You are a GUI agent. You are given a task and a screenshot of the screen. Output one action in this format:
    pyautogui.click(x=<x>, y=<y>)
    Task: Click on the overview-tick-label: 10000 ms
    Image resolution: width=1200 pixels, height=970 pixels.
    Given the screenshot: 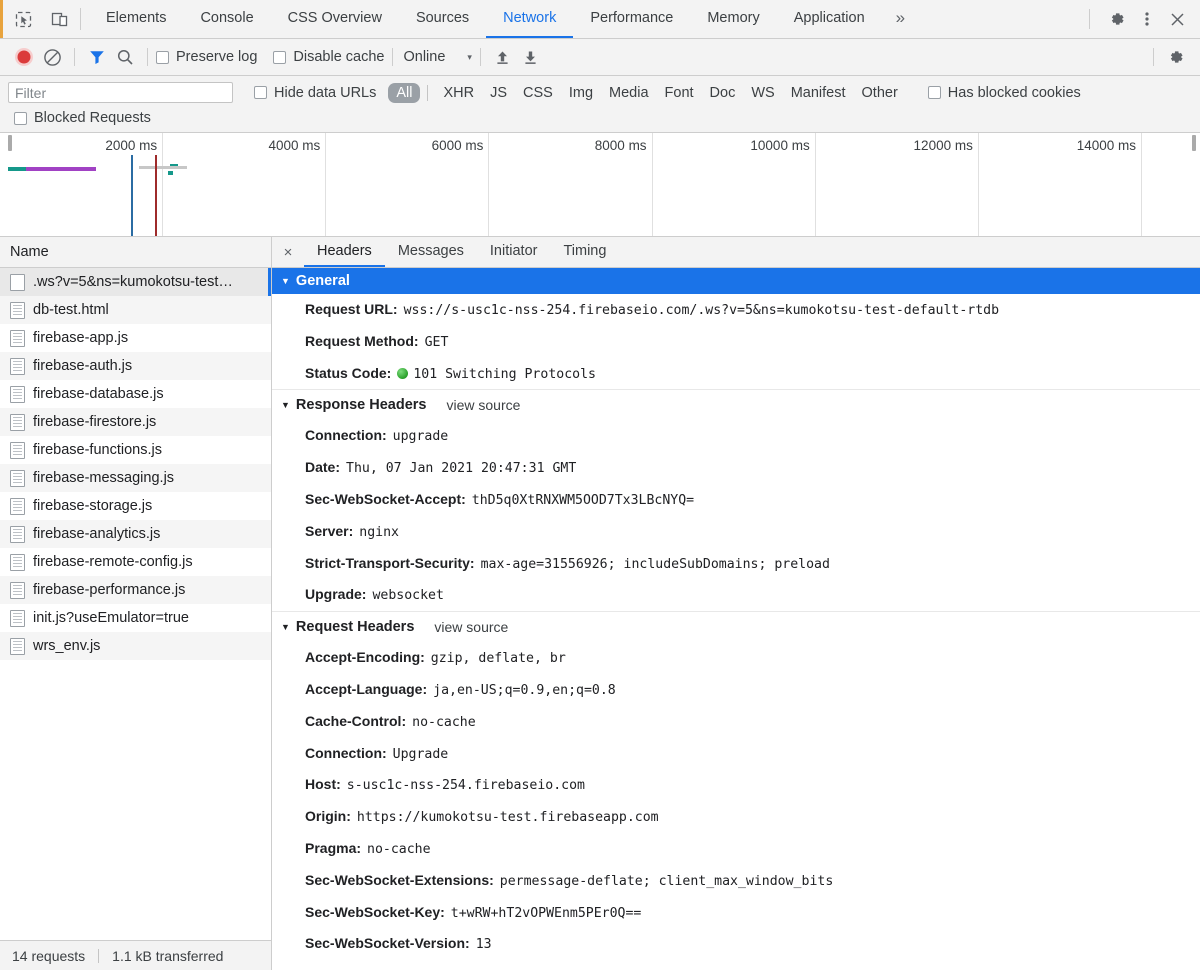 What is the action you would take?
    pyautogui.click(x=780, y=145)
    